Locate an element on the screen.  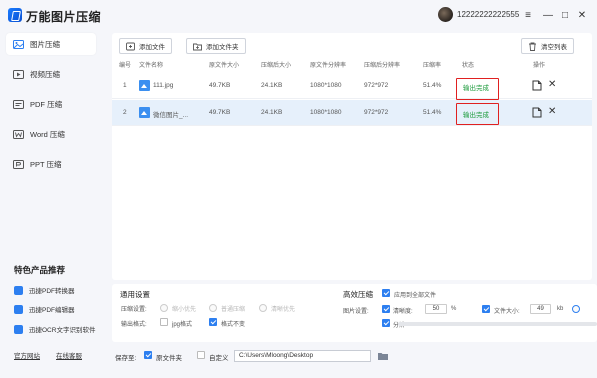
word-icon is located at coordinates (18, 134).